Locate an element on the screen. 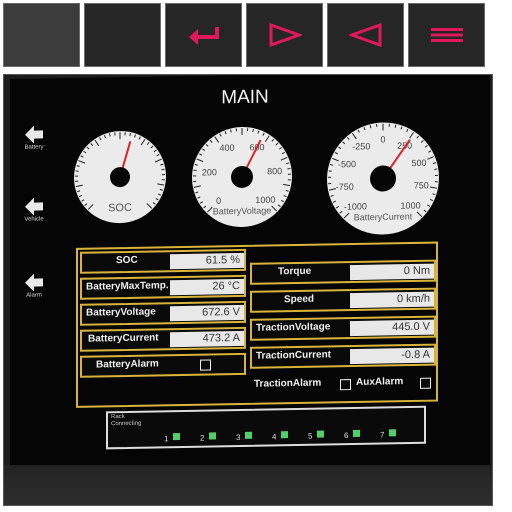  gauge-tick-label: -1000 is located at coordinates (355, 206).